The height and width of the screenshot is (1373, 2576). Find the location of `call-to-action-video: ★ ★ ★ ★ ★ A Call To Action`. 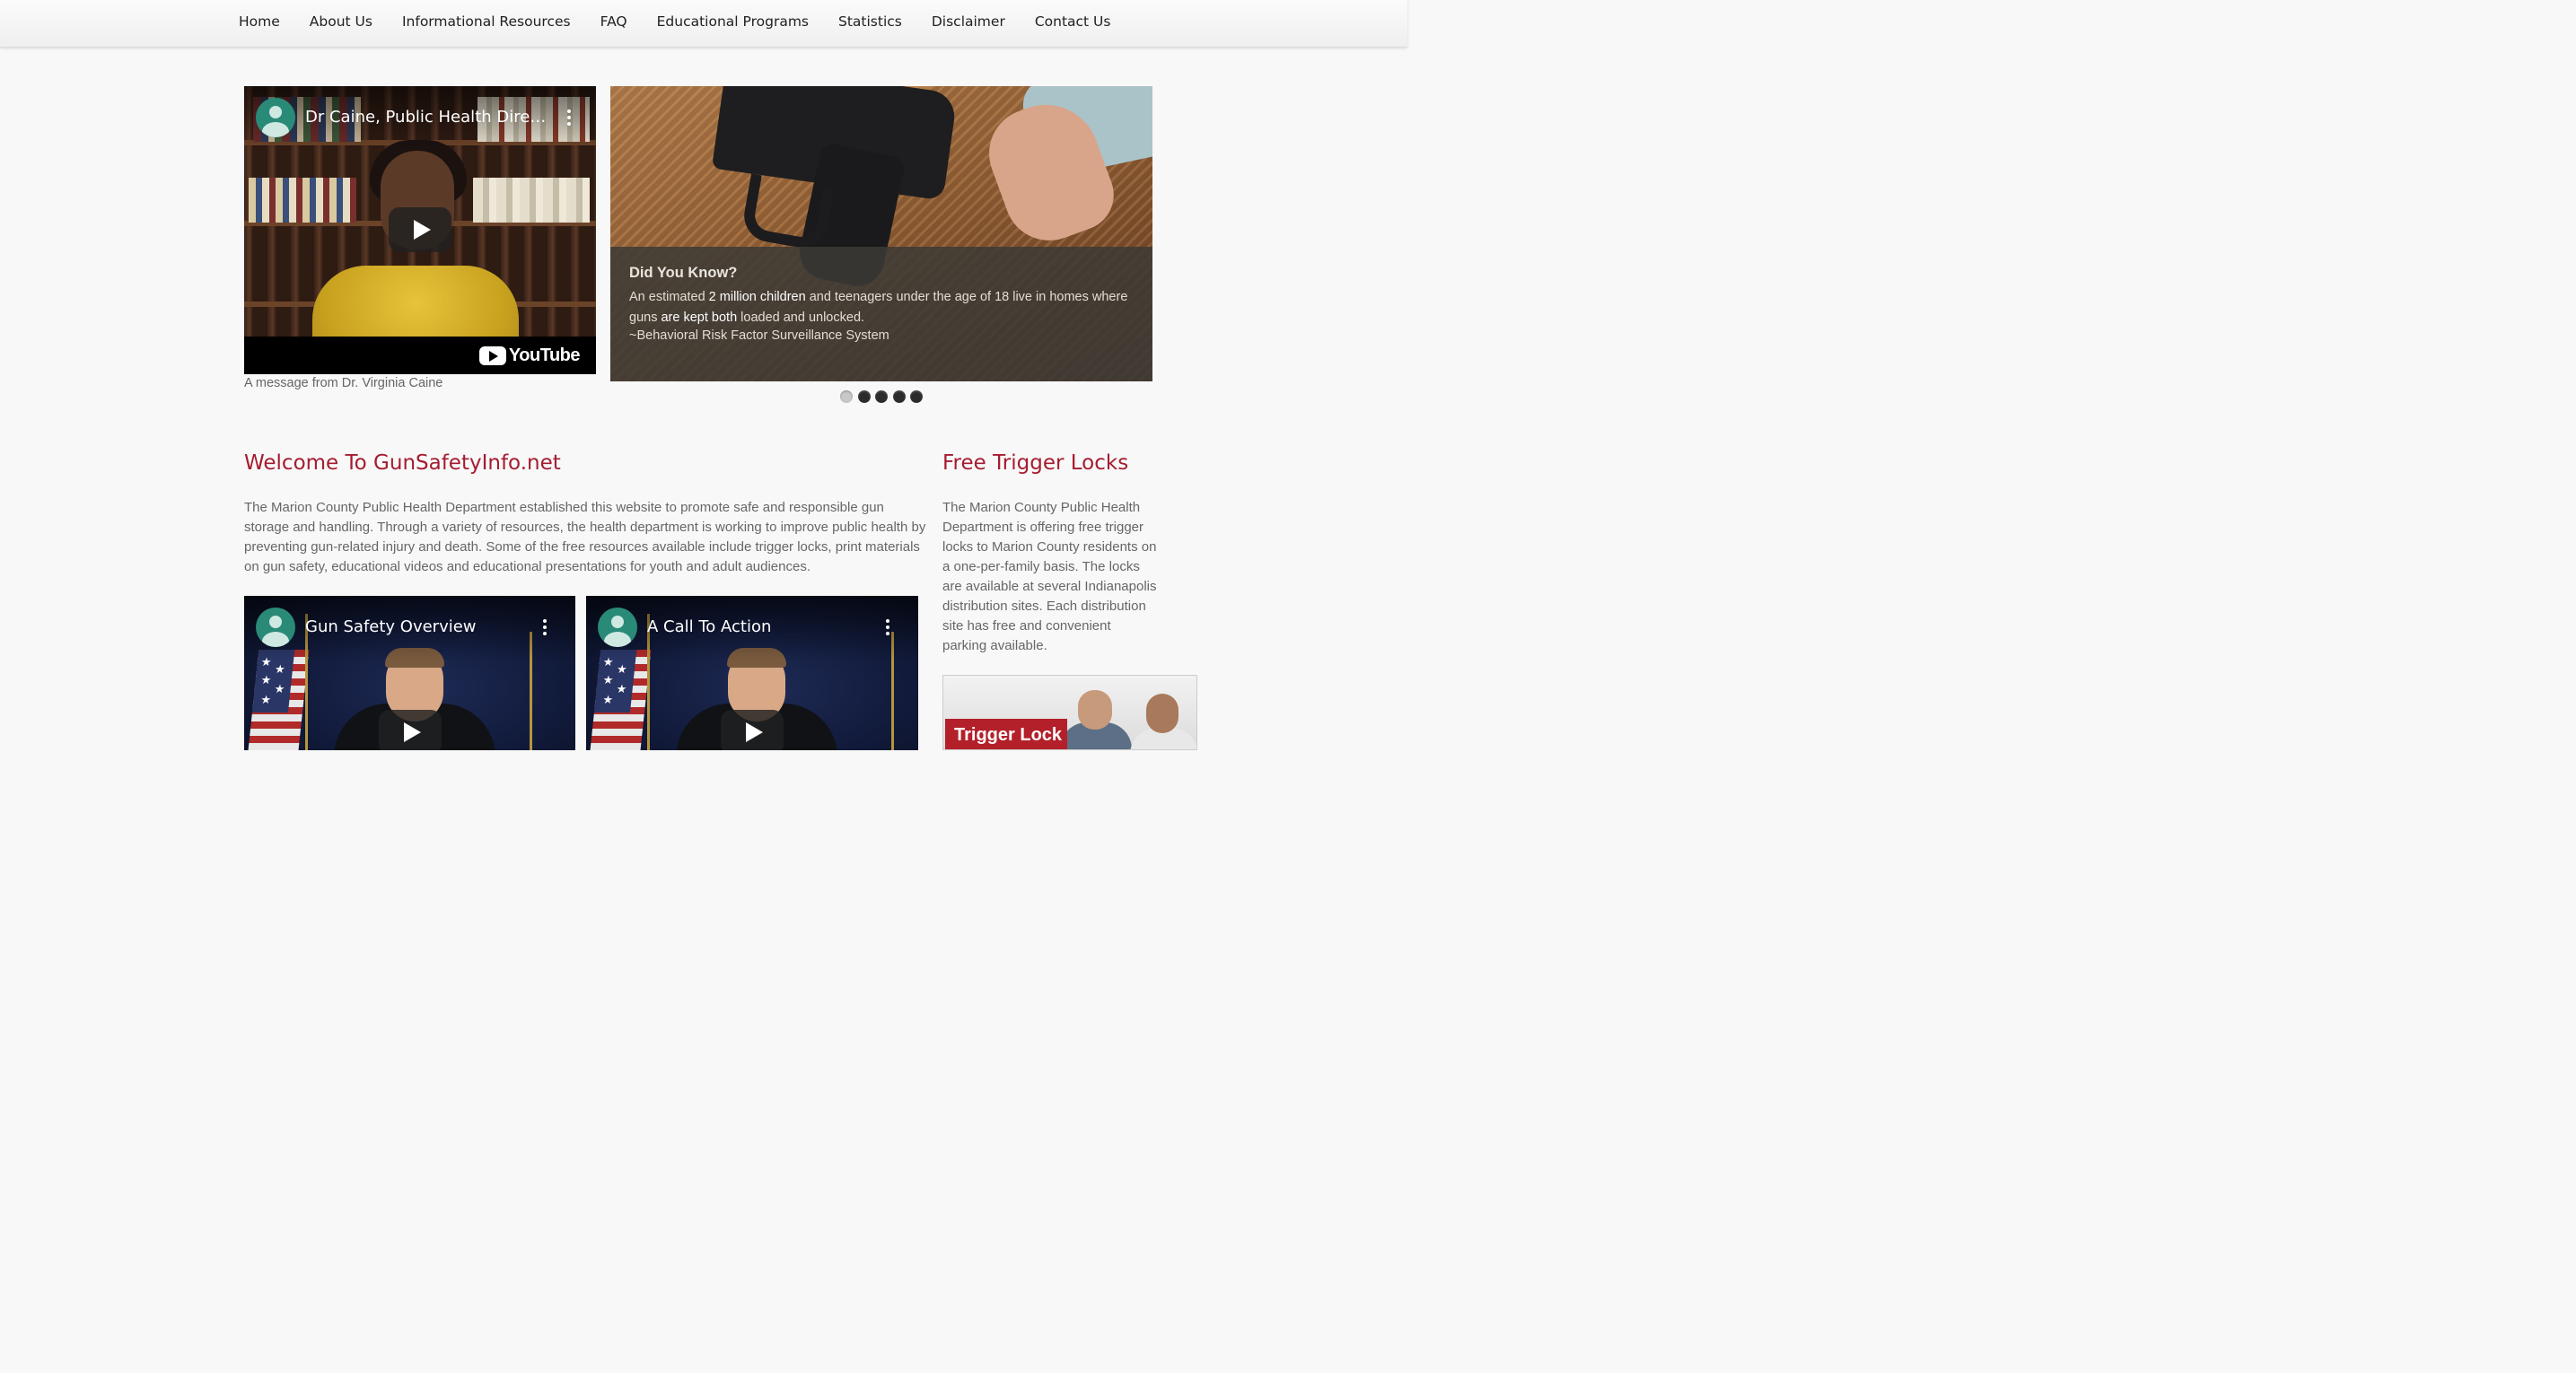

call-to-action-video: ★ ★ ★ ★ ★ A Call To Action is located at coordinates (752, 673).